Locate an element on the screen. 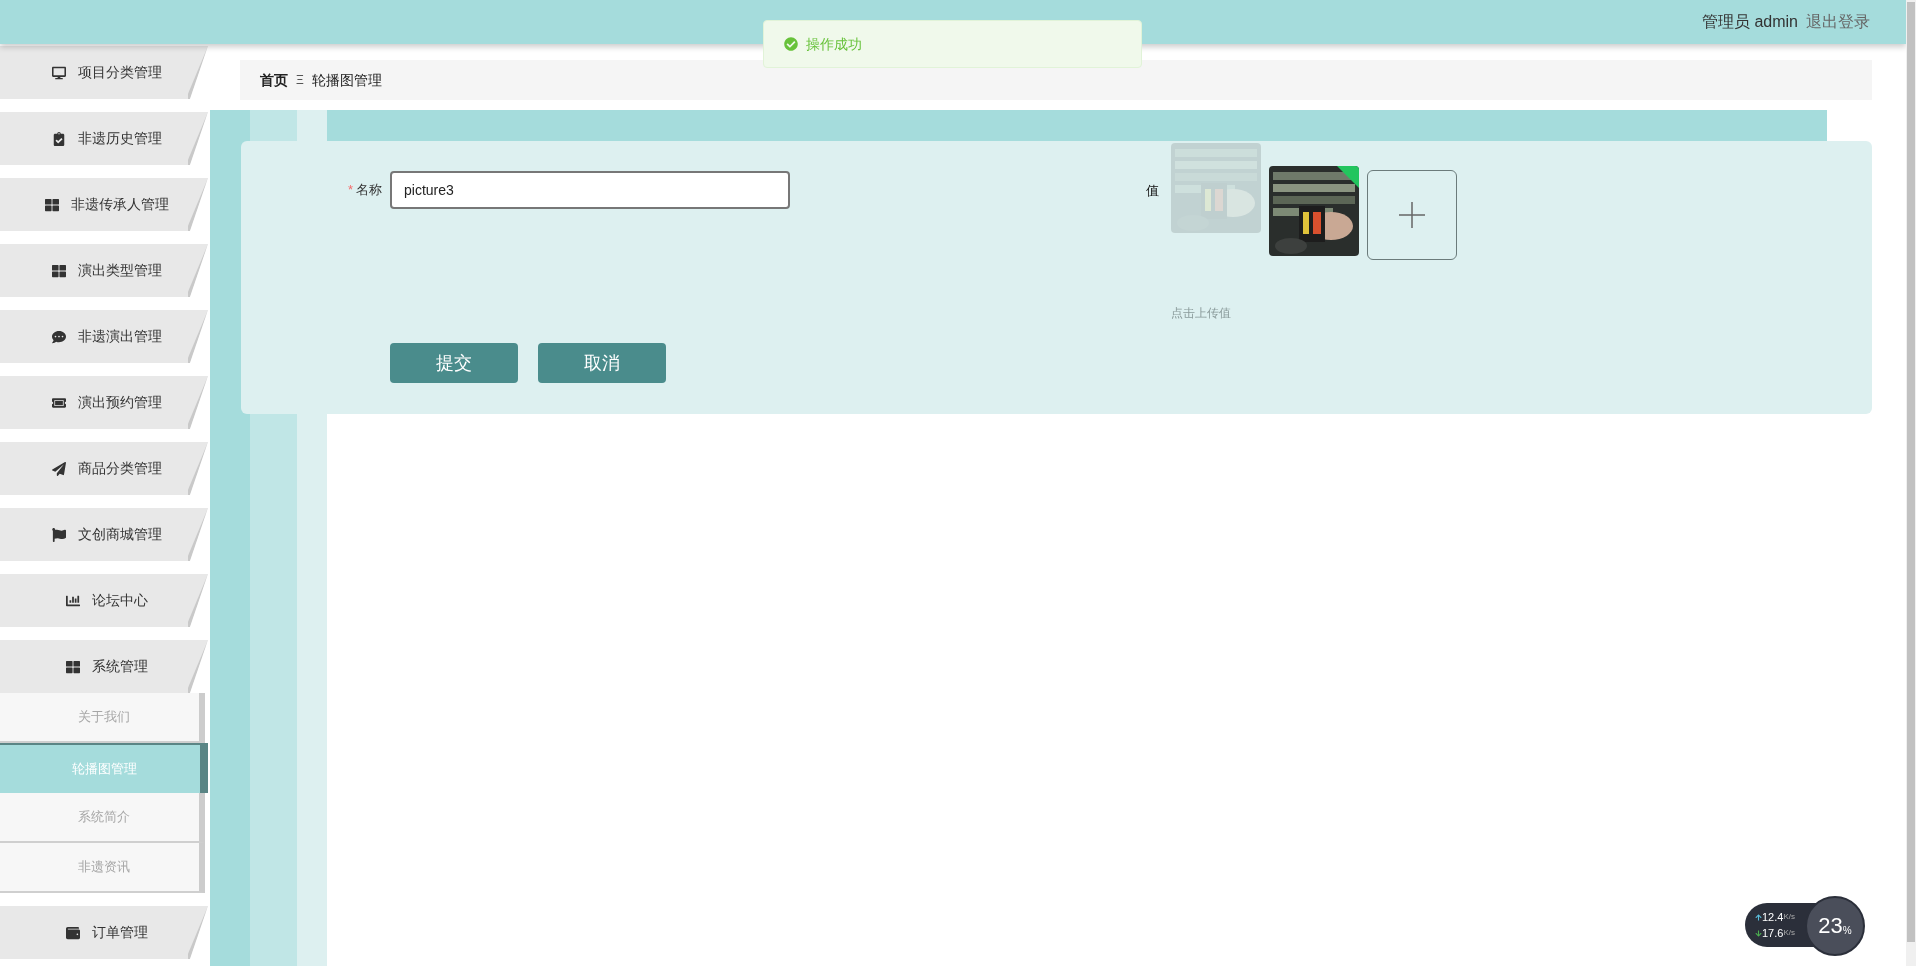  admin-user: 管理员 admin is located at coordinates (1749, 22).